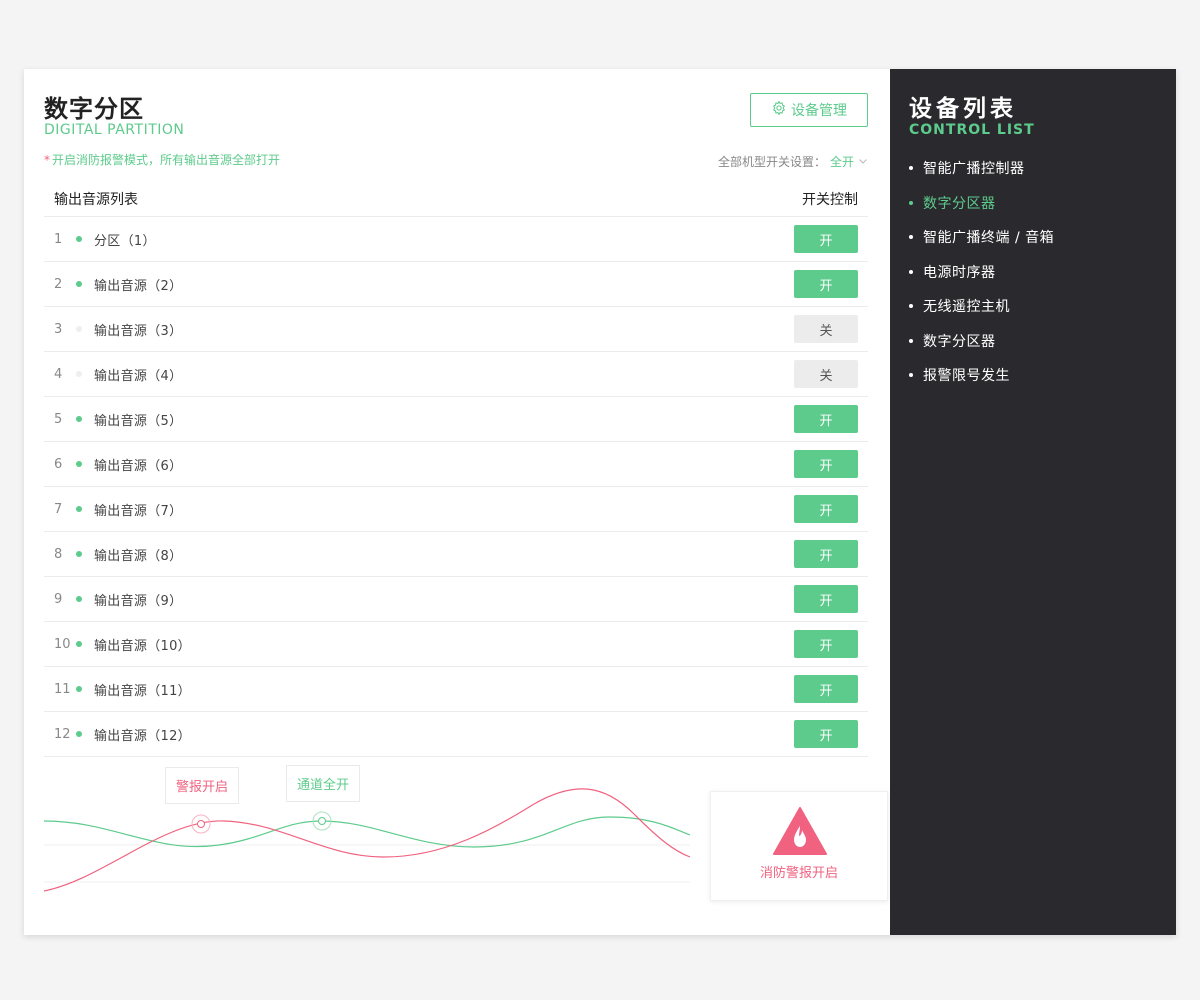  Describe the element at coordinates (58, 329) in the screenshot. I see `row-index: 3` at that location.